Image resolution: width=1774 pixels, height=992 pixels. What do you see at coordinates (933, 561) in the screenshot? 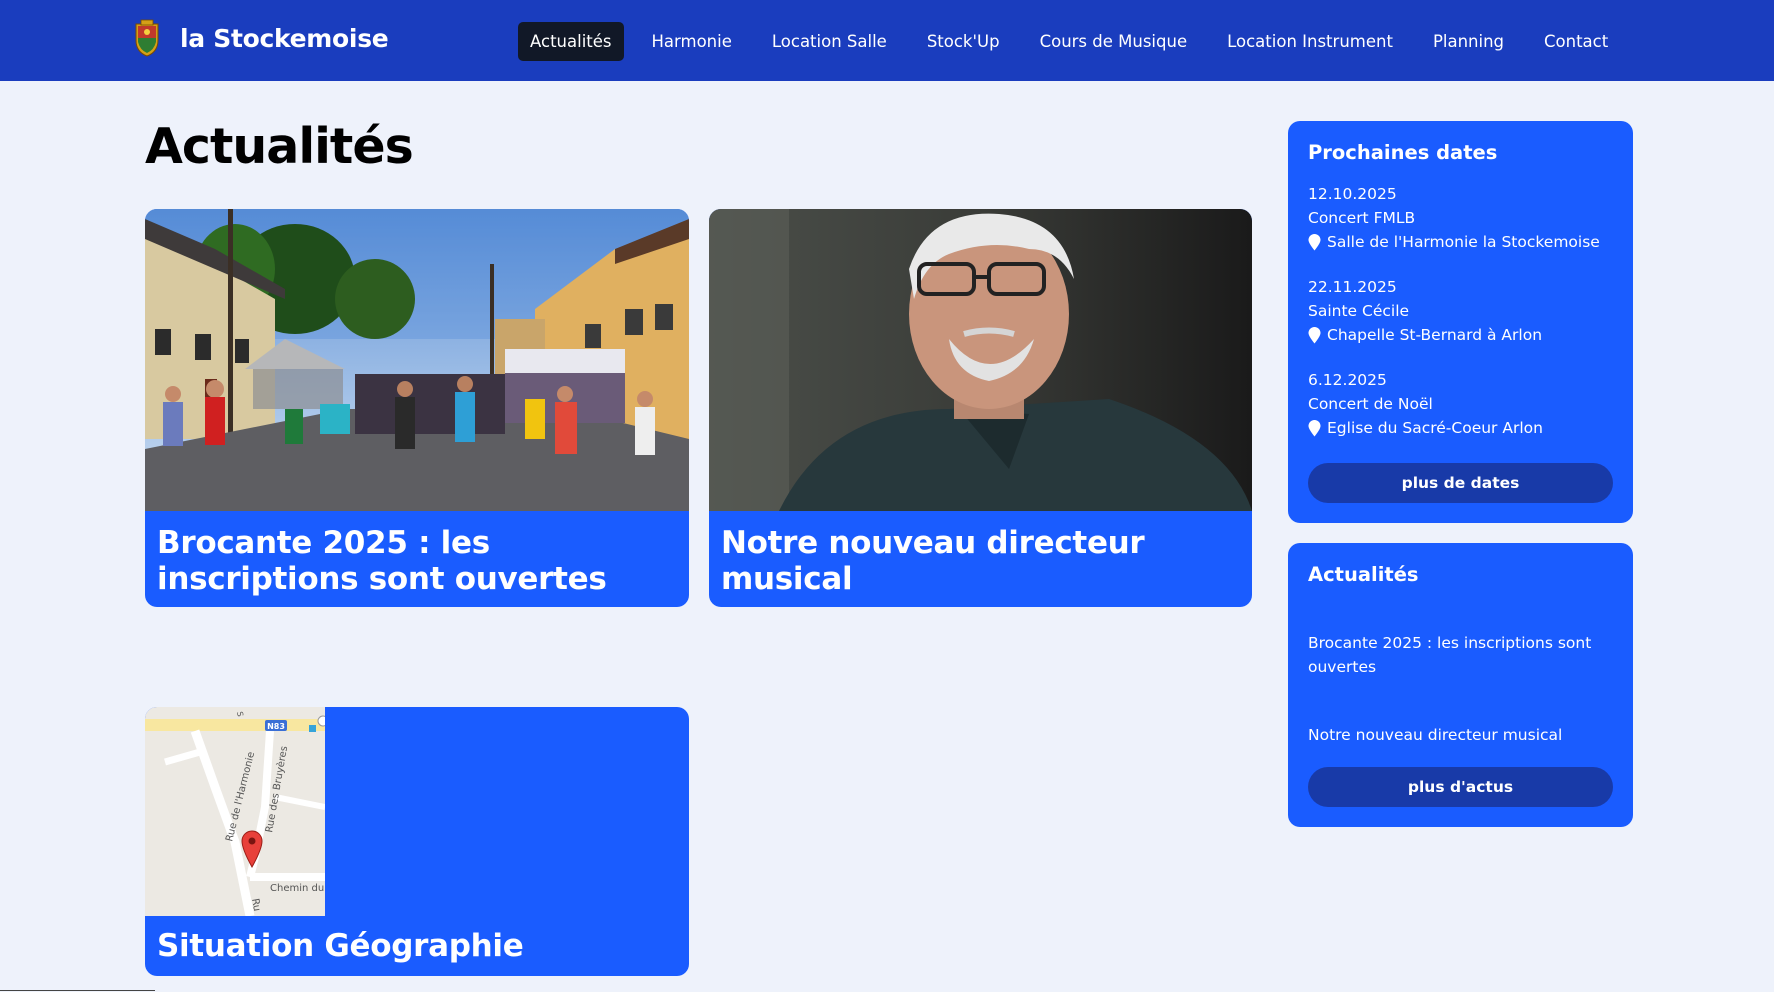
I see `news-card-title: Notre nouveau directeur musical` at bounding box center [933, 561].